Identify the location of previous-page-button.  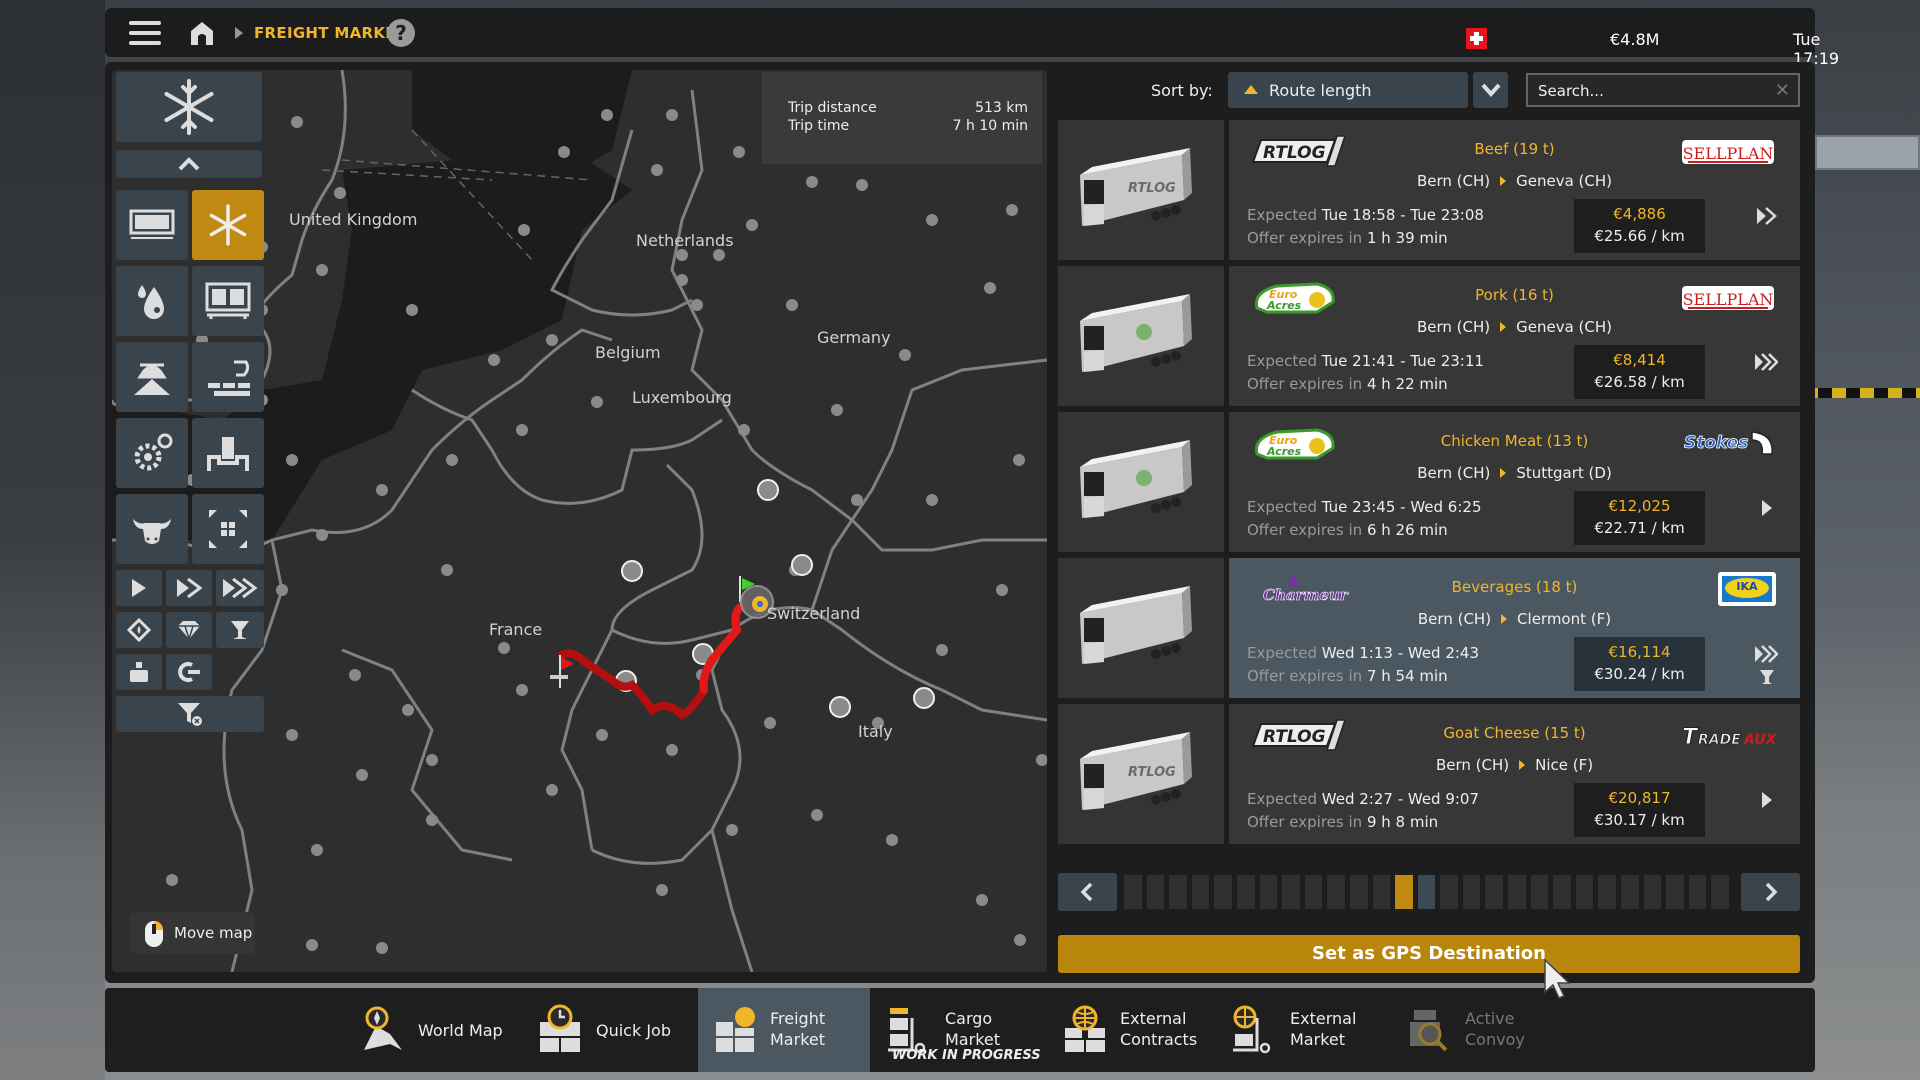
(1087, 892).